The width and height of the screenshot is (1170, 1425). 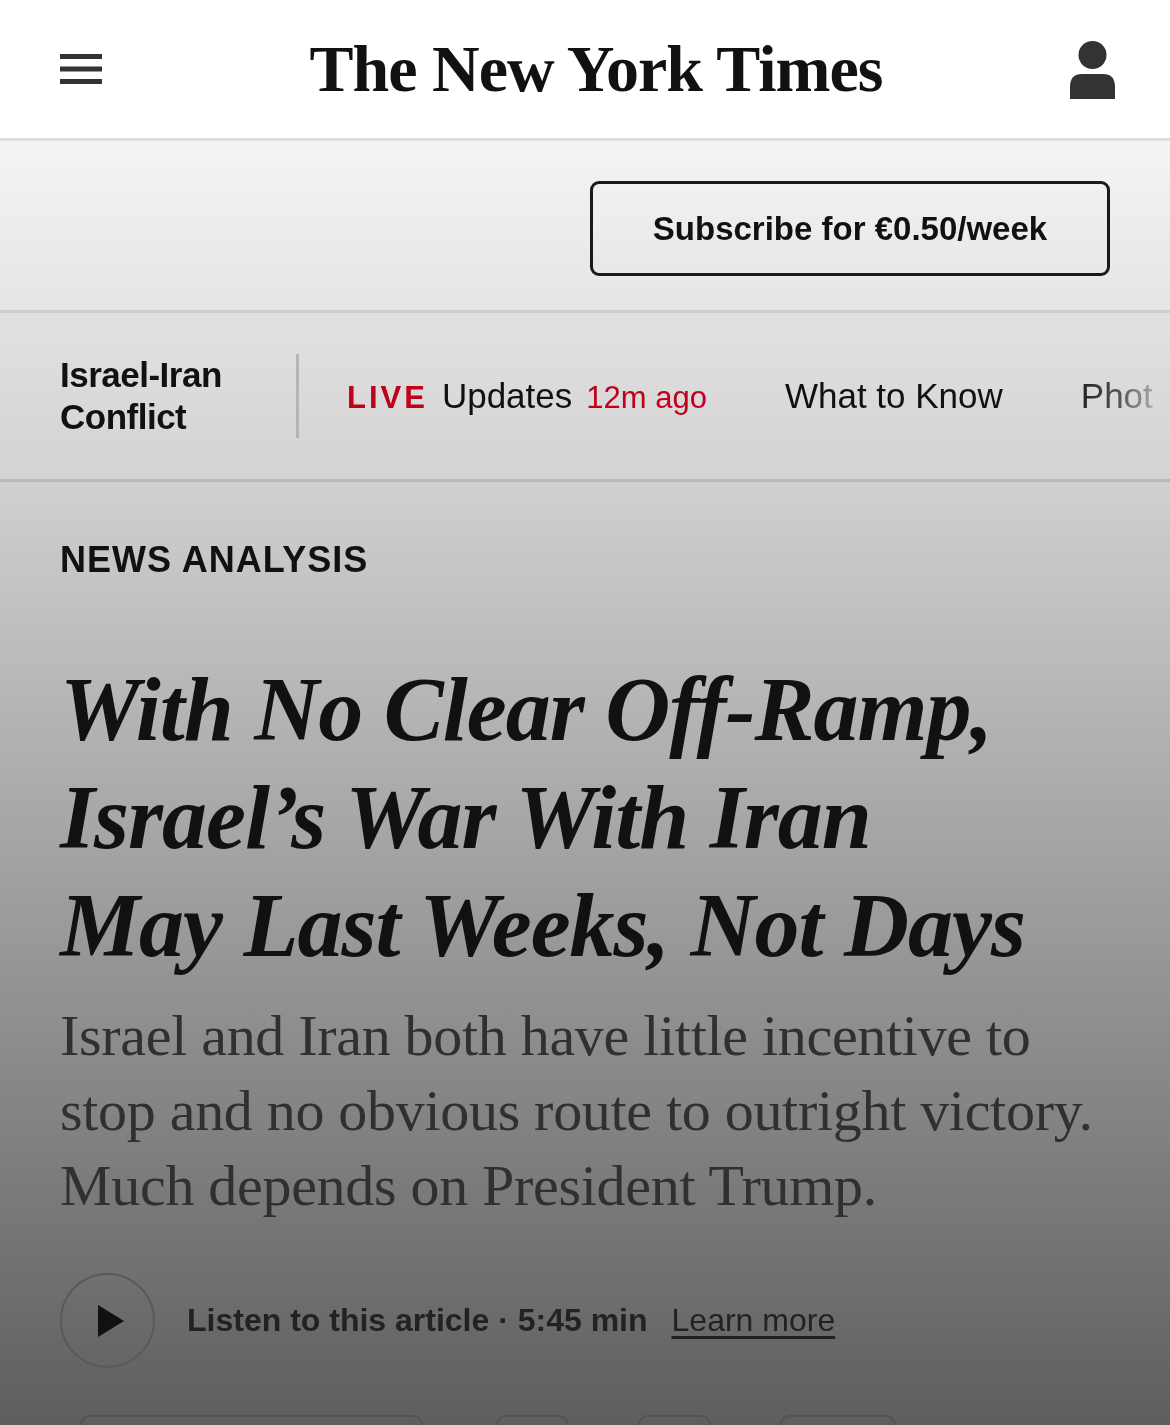 What do you see at coordinates (646, 398) in the screenshot?
I see `update-time: 12m ago` at bounding box center [646, 398].